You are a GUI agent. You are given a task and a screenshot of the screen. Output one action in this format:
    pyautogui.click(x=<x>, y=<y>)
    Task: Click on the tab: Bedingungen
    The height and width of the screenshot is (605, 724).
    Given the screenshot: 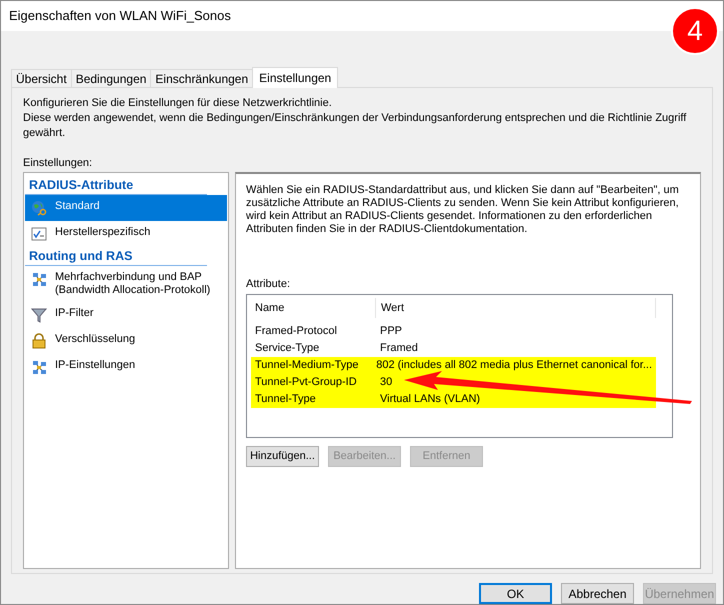 What is the action you would take?
    pyautogui.click(x=111, y=77)
    